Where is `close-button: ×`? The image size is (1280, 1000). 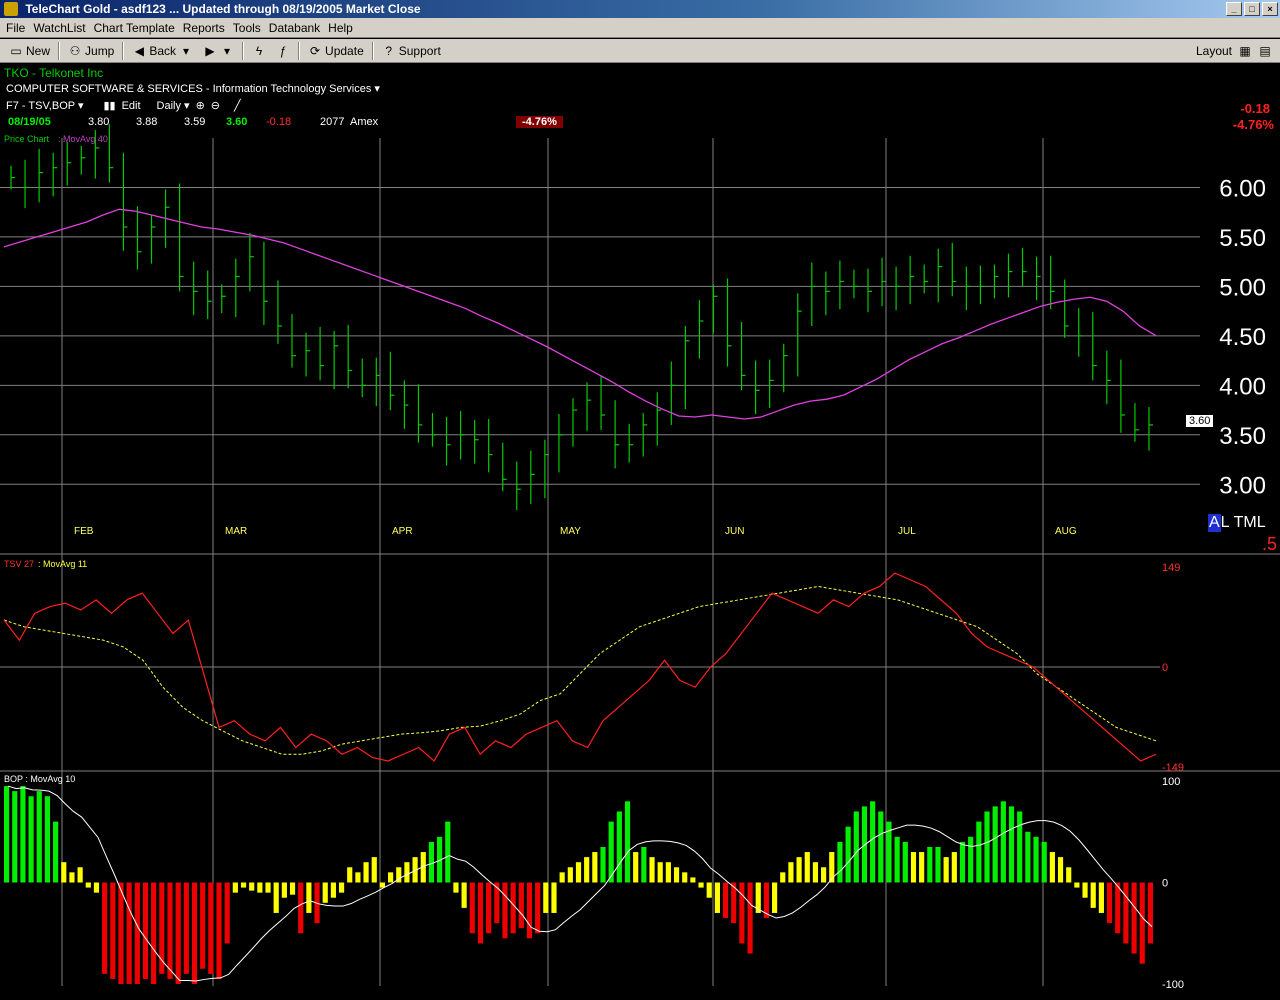 close-button: × is located at coordinates (1270, 9).